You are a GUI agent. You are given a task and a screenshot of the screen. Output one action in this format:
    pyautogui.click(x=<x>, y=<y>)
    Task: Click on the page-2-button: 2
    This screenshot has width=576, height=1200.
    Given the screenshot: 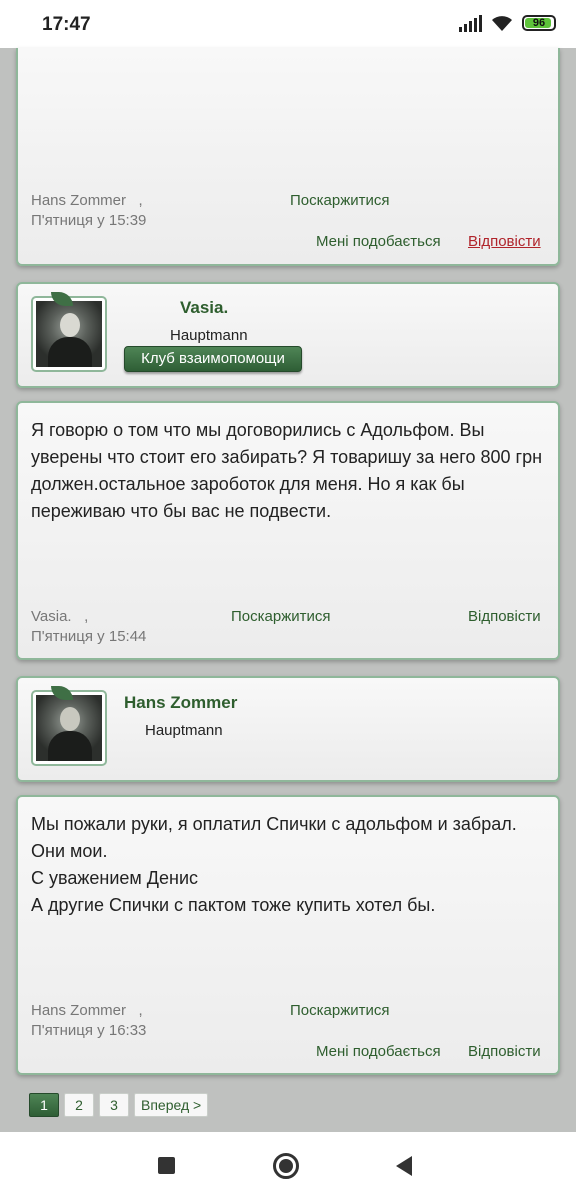 What is the action you would take?
    pyautogui.click(x=79, y=1105)
    